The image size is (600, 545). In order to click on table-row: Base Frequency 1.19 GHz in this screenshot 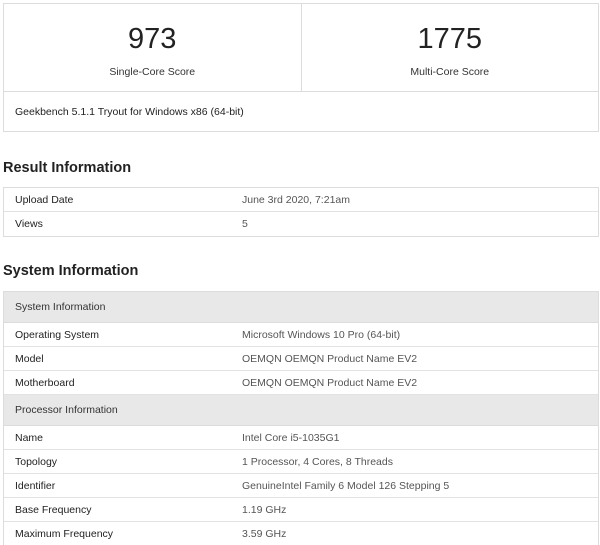, I will do `click(301, 510)`.